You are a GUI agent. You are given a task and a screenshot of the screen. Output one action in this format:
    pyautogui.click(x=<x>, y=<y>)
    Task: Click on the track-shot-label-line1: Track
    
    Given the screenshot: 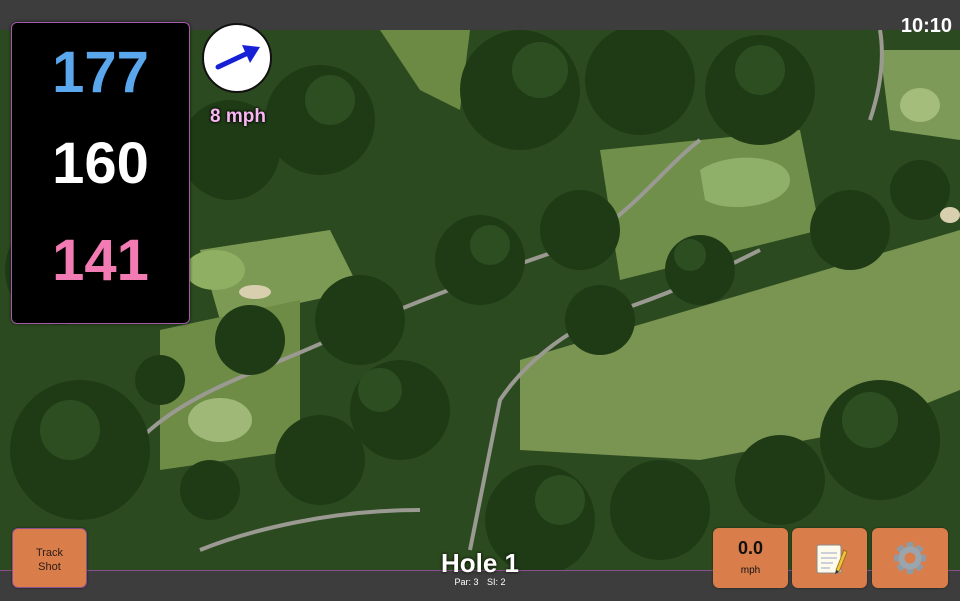 What is the action you would take?
    pyautogui.click(x=49, y=553)
    